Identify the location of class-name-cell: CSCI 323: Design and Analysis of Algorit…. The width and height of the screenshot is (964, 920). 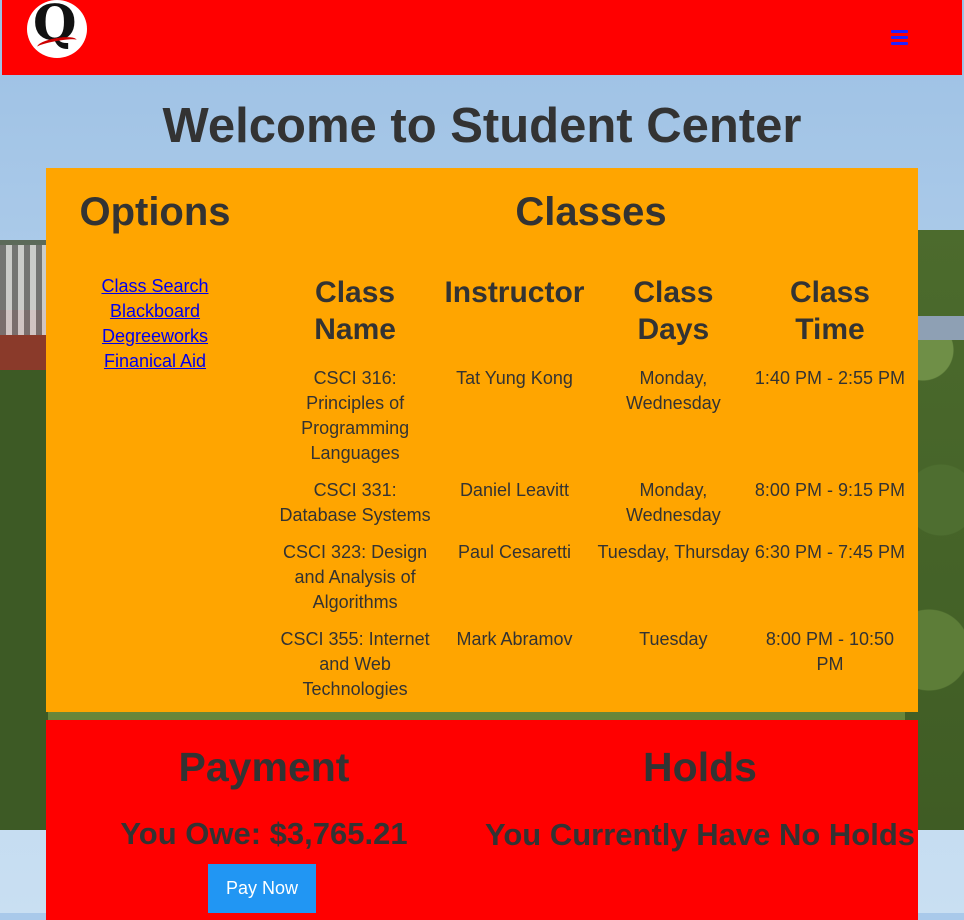
(355, 577).